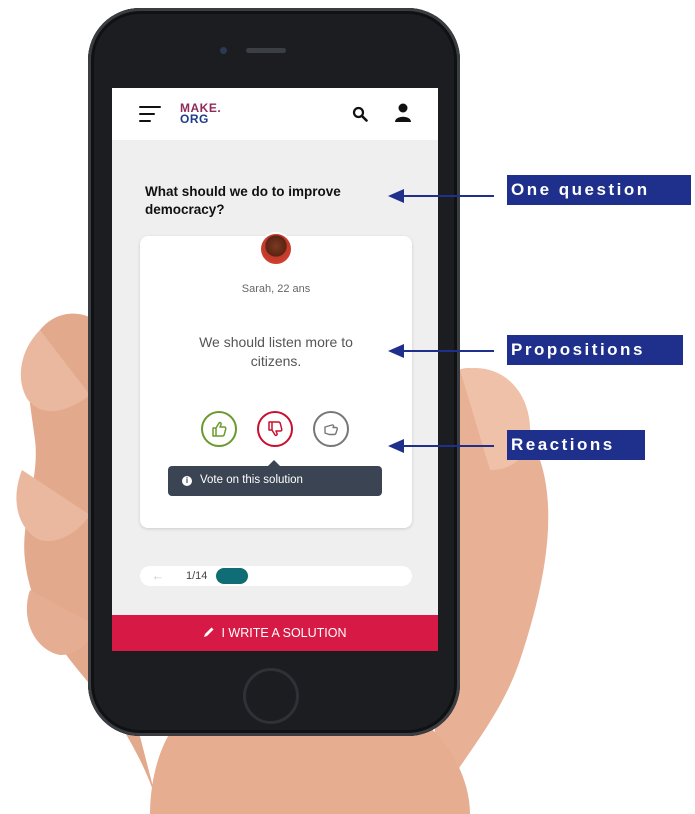  I want to click on write-solution-label: I WRITE A SOLUTION, so click(284, 633).